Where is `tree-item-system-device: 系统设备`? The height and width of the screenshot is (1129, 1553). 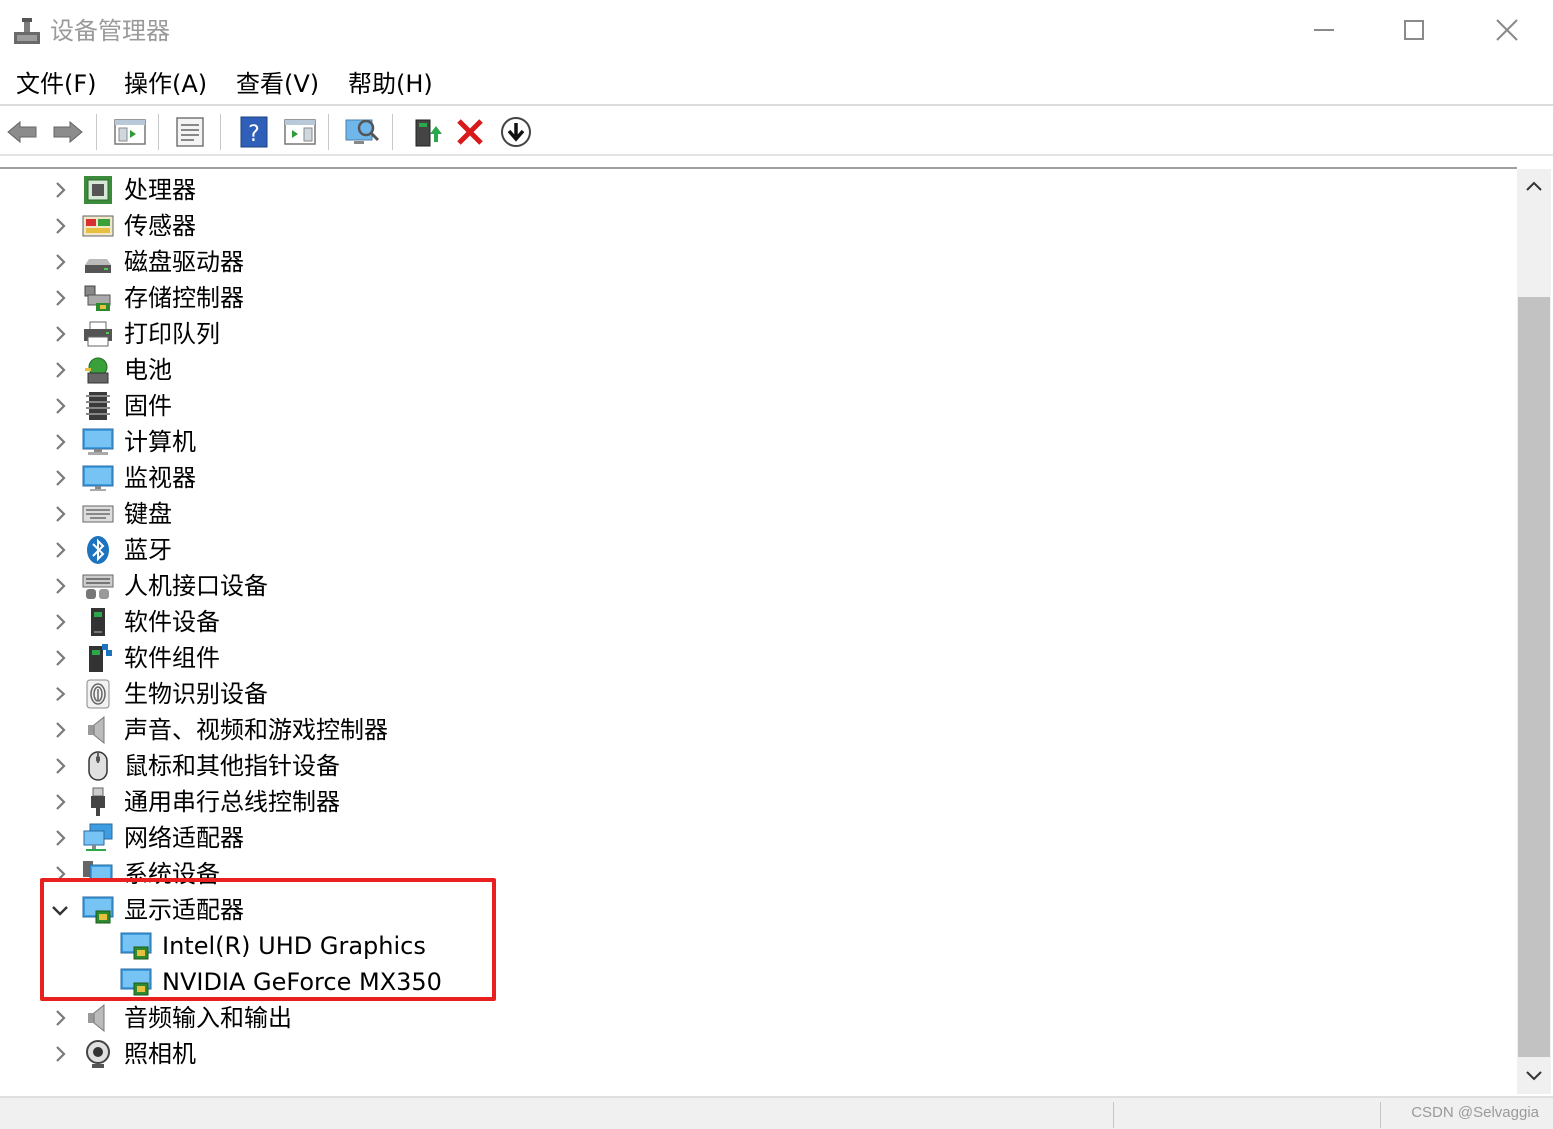 tree-item-system-device: 系统设备 is located at coordinates (750, 874).